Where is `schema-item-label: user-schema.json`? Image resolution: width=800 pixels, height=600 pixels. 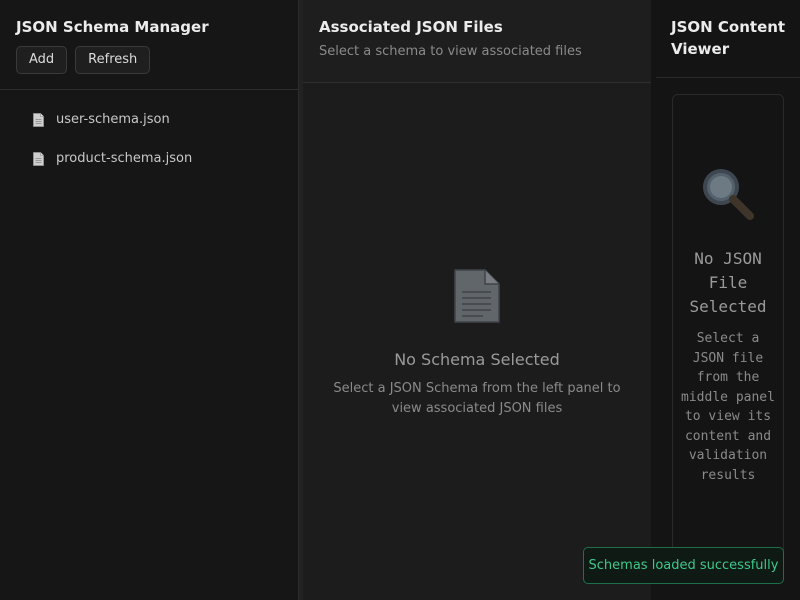
schema-item-label: user-schema.json is located at coordinates (113, 119).